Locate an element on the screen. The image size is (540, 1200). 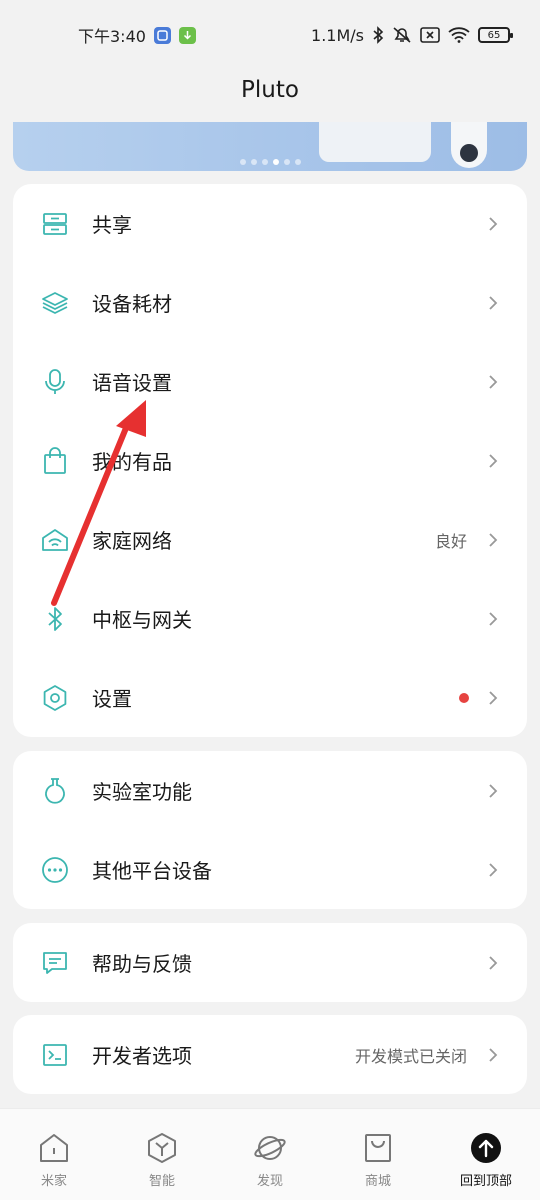
nav-tab-label: 米家 is located at coordinates (53, 1181).